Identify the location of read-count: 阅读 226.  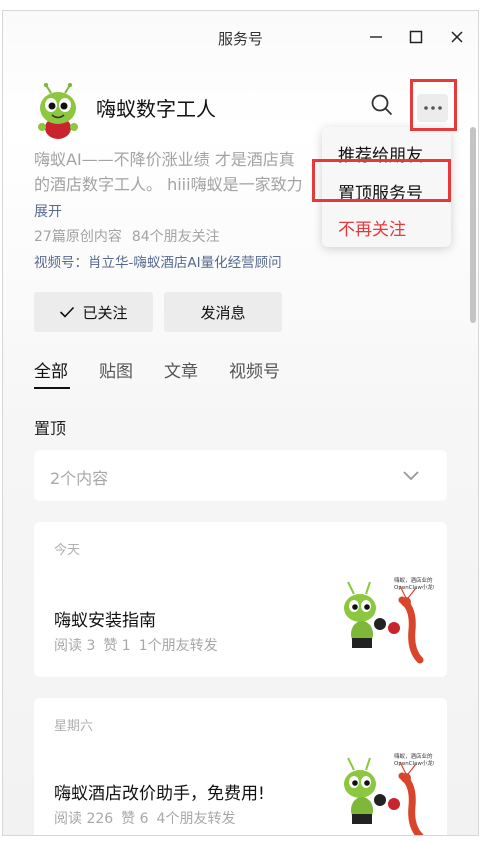
(84, 819).